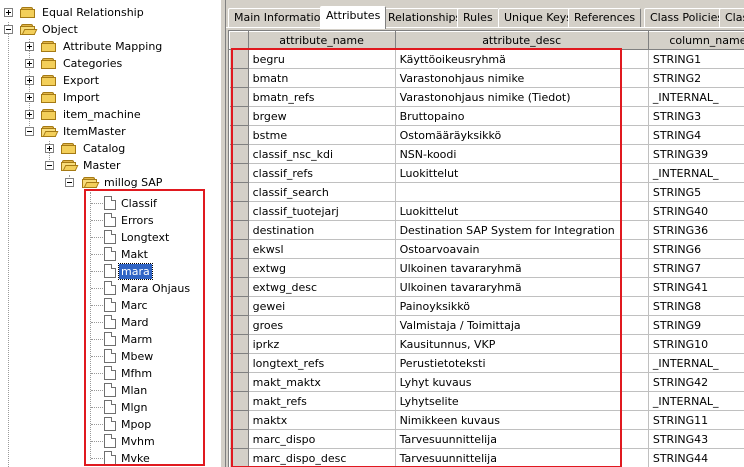  What do you see at coordinates (100, 458) in the screenshot?
I see `tree-class-item: Mvke` at bounding box center [100, 458].